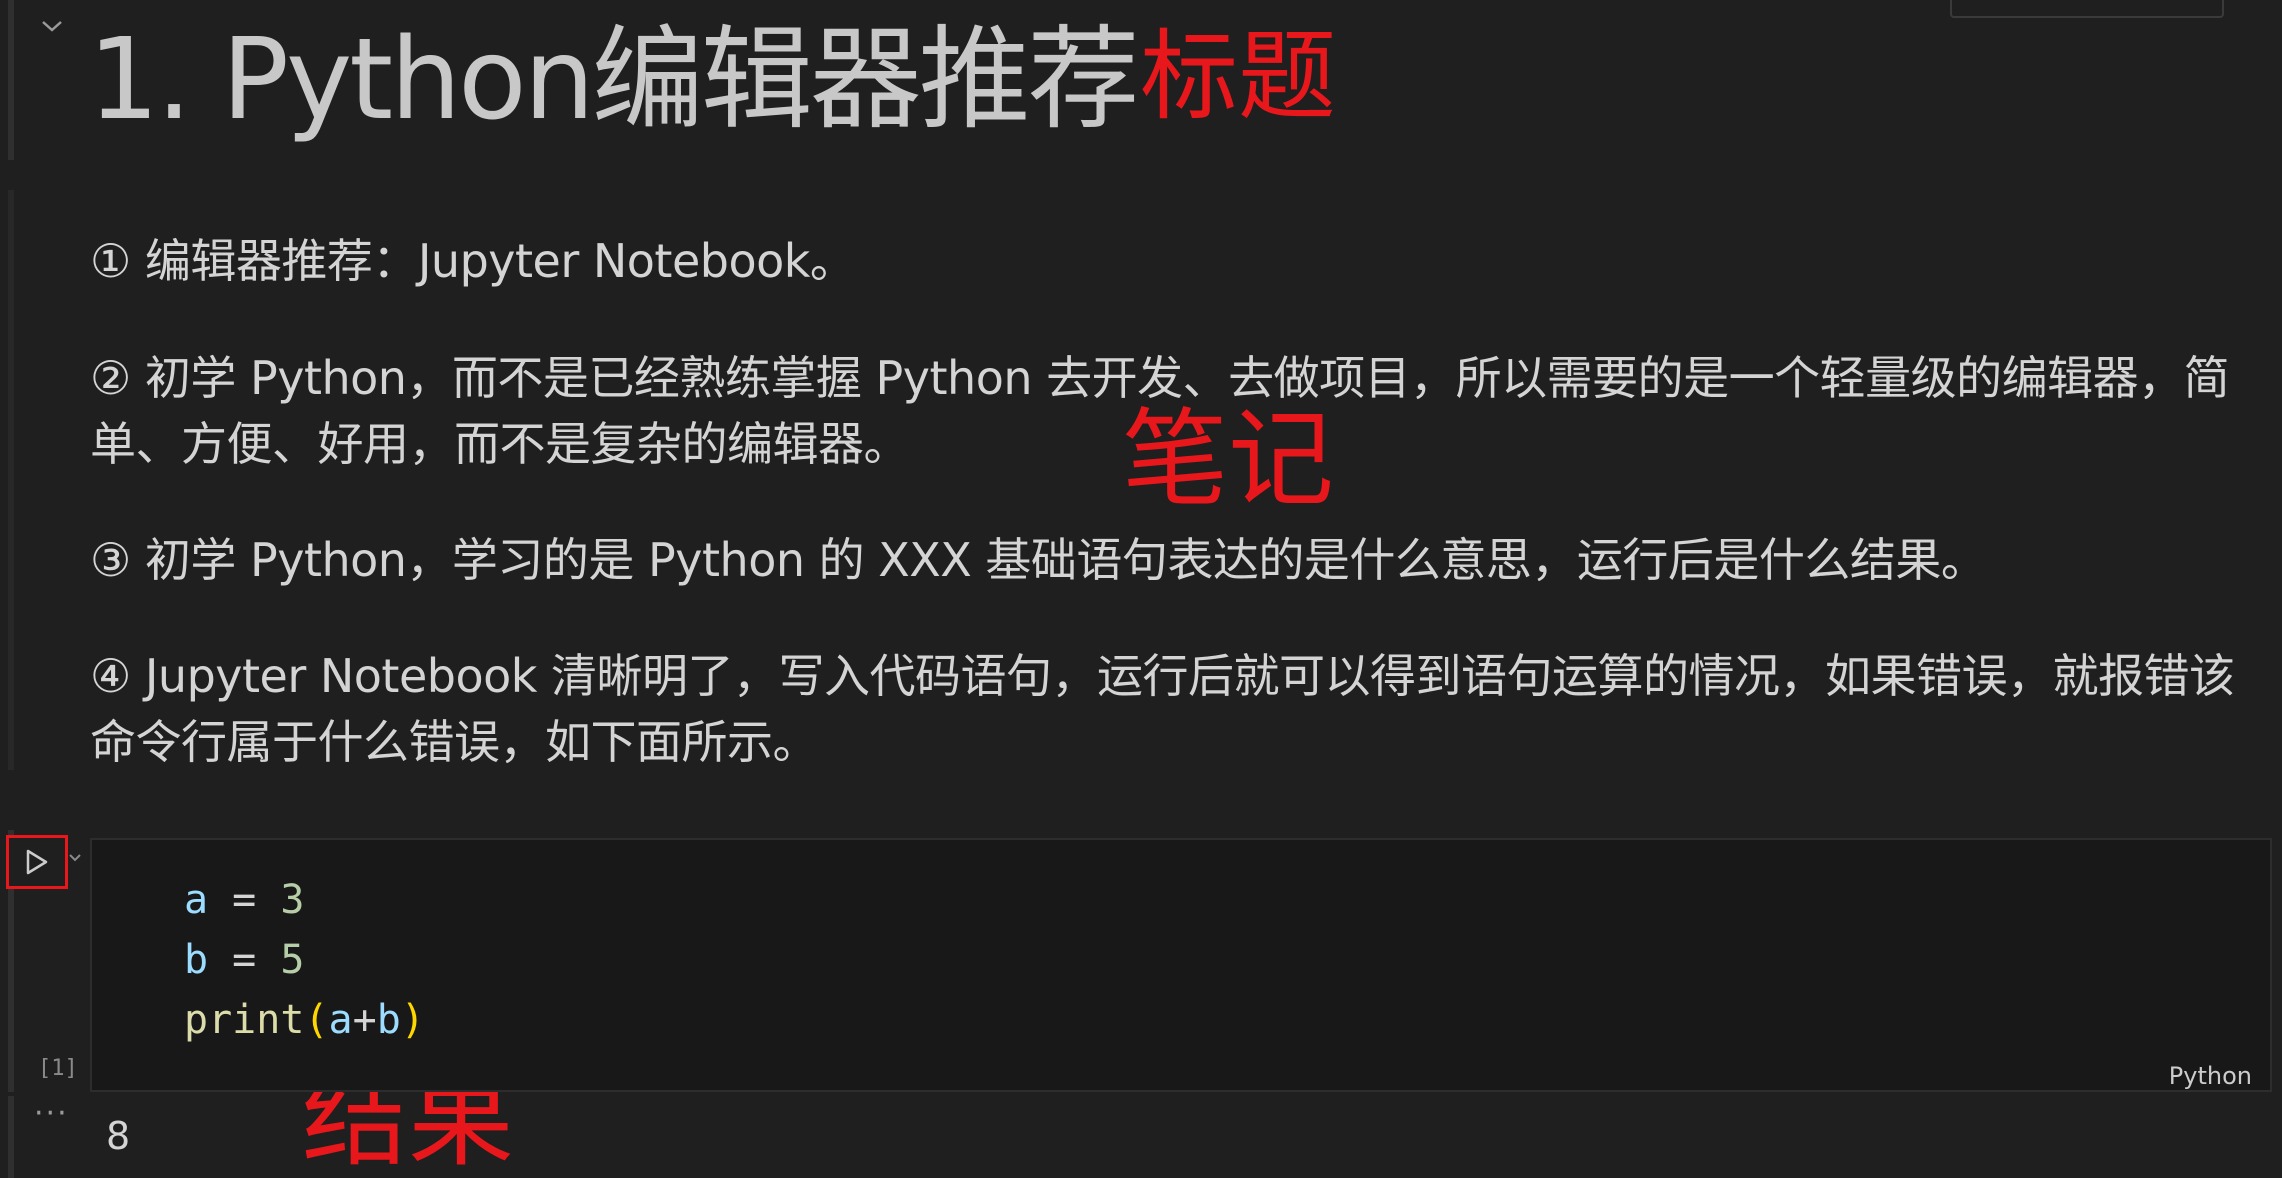 The width and height of the screenshot is (2282, 1178). What do you see at coordinates (58, 1068) in the screenshot?
I see `execution-count: [1]` at bounding box center [58, 1068].